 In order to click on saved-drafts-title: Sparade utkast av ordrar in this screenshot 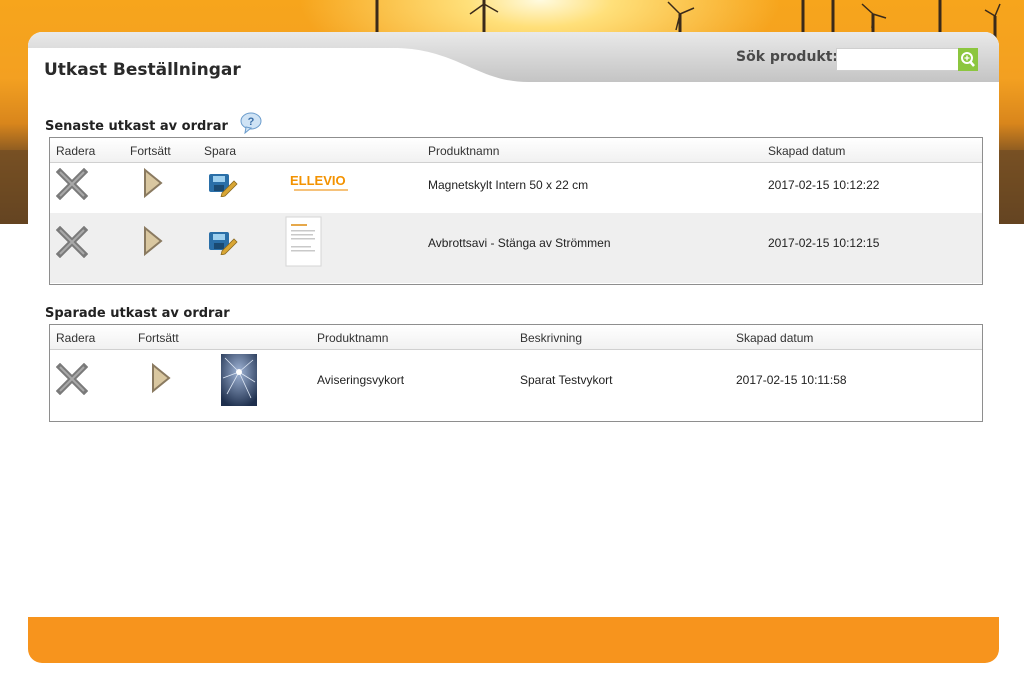, I will do `click(137, 313)`.